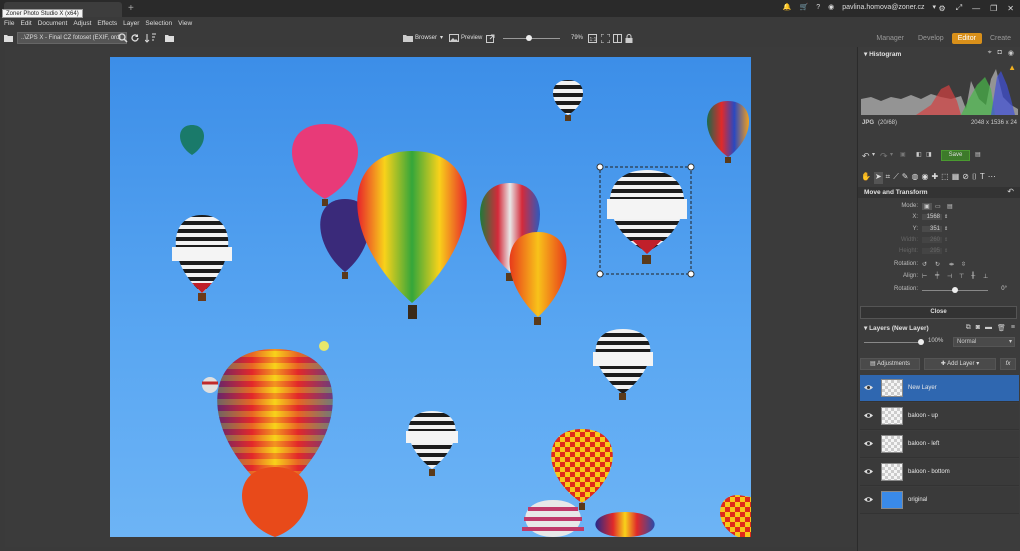 The height and width of the screenshot is (551, 1020). What do you see at coordinates (950, 206) in the screenshot?
I see `mode-image-icon: ▤` at bounding box center [950, 206].